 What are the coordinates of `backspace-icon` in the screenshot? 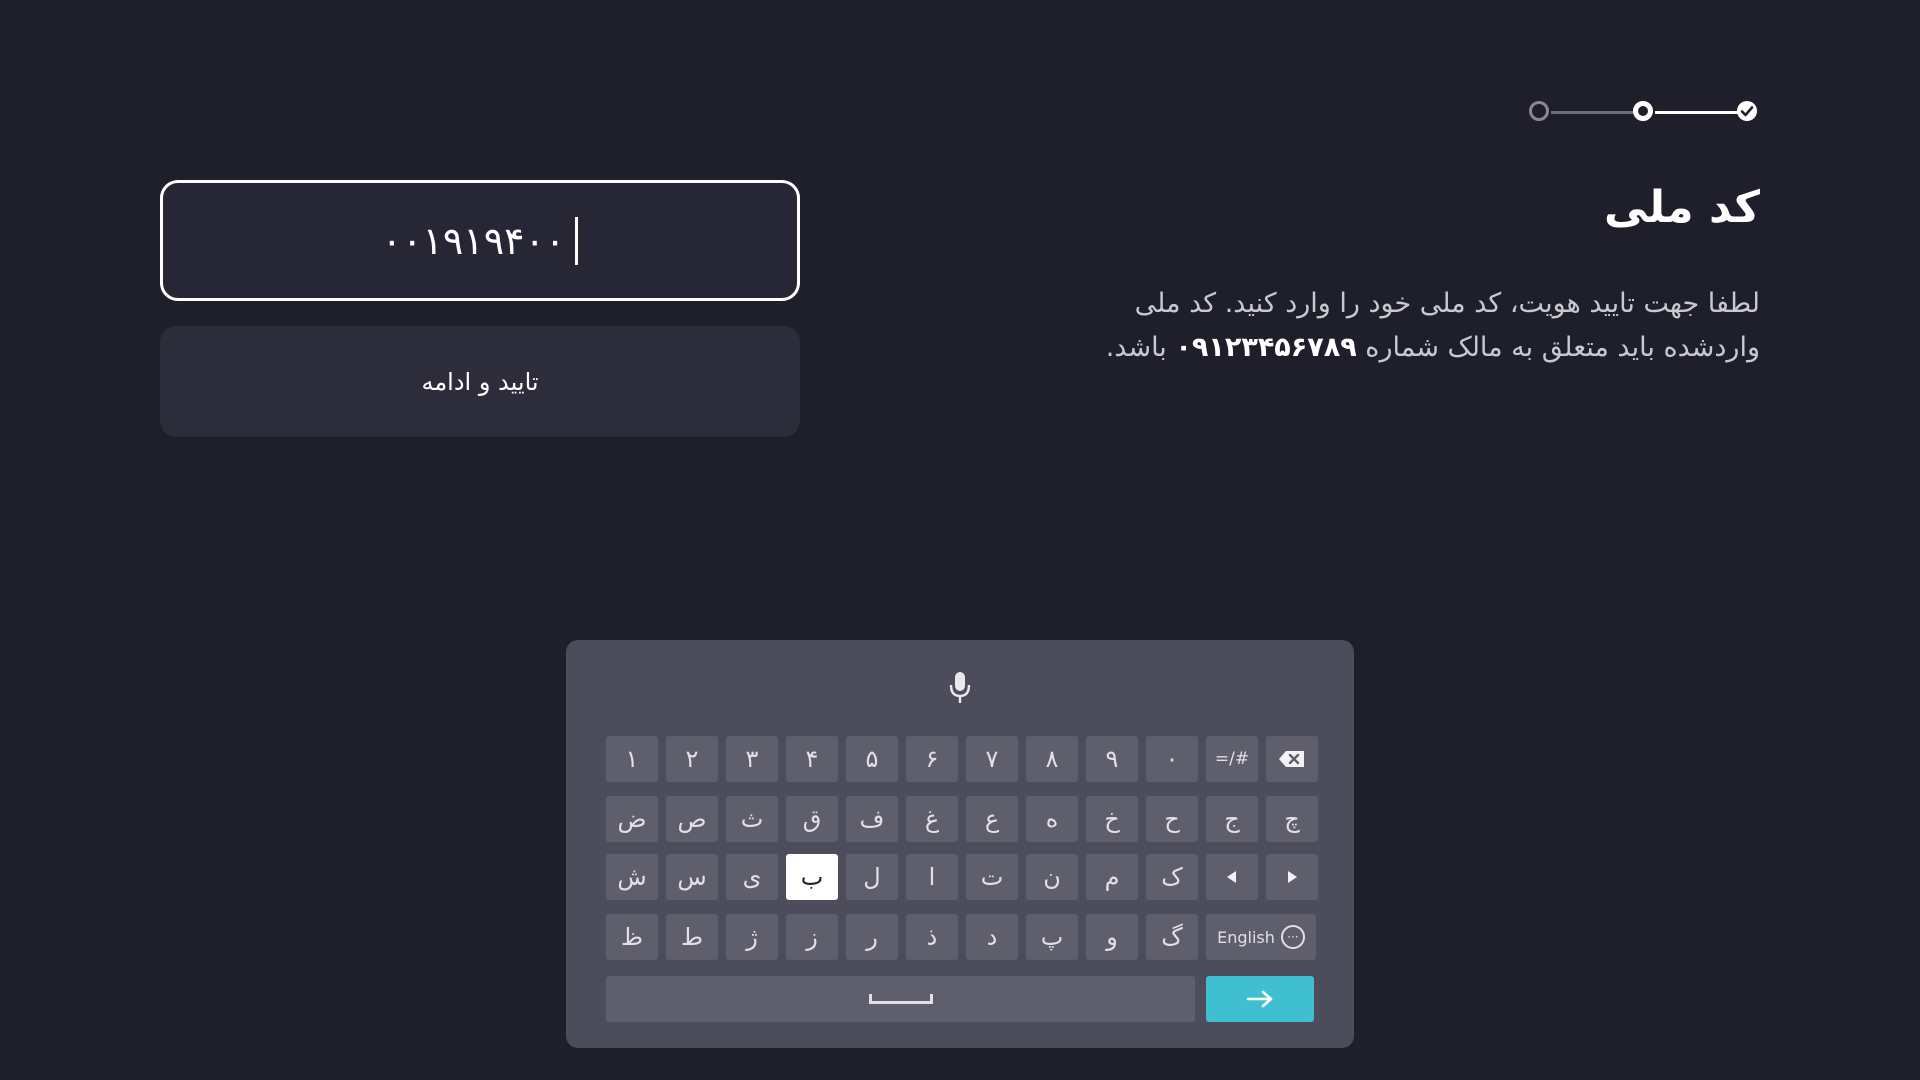 It's located at (1291, 759).